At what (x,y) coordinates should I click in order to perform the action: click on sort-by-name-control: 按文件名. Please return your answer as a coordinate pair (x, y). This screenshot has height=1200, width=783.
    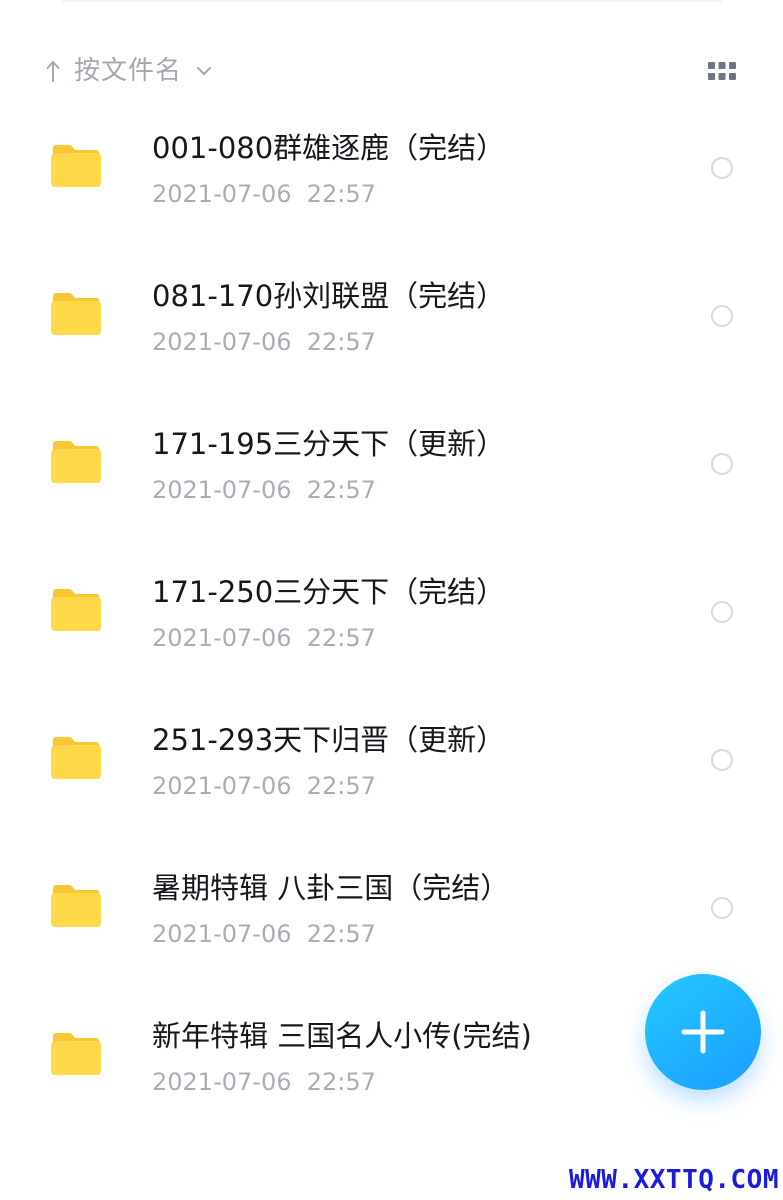
    Looking at the image, I should click on (126, 71).